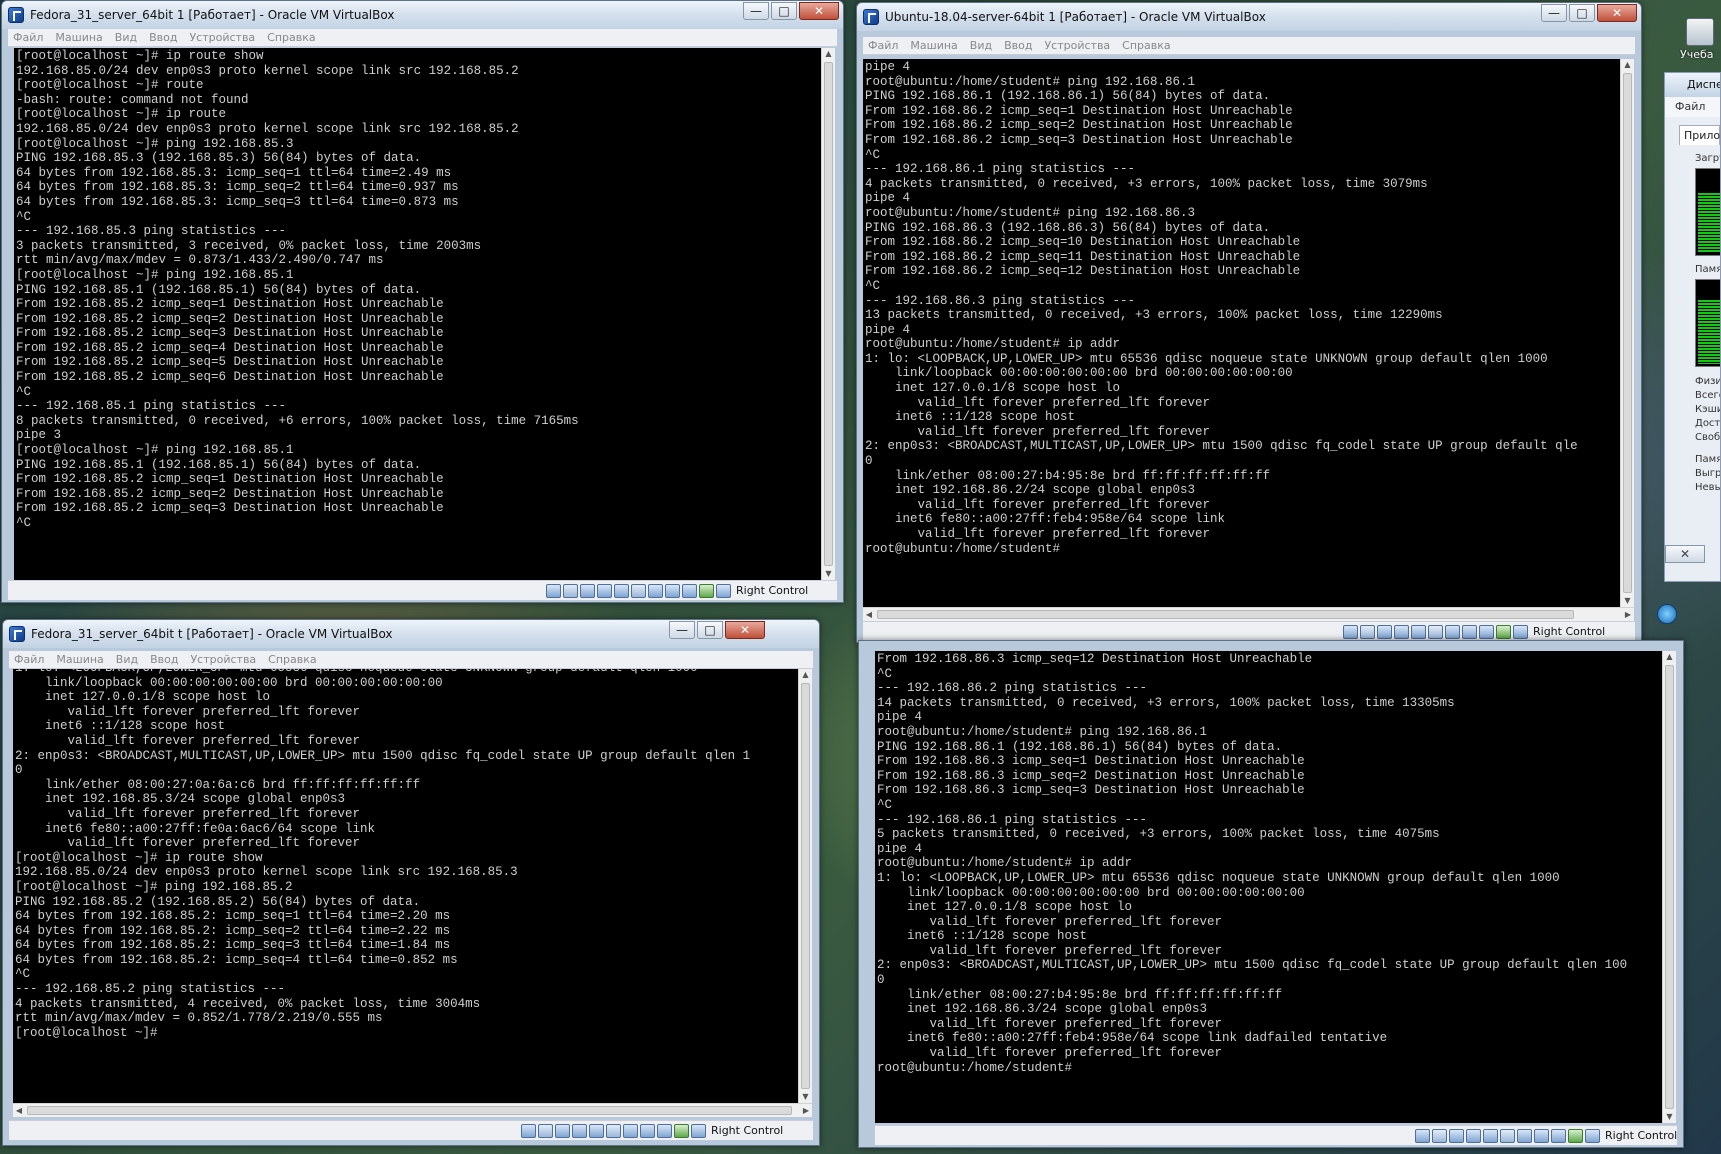 This screenshot has width=1721, height=1154. Describe the element at coordinates (1692, 107) in the screenshot. I see `task-manager-menu: Файл` at that location.